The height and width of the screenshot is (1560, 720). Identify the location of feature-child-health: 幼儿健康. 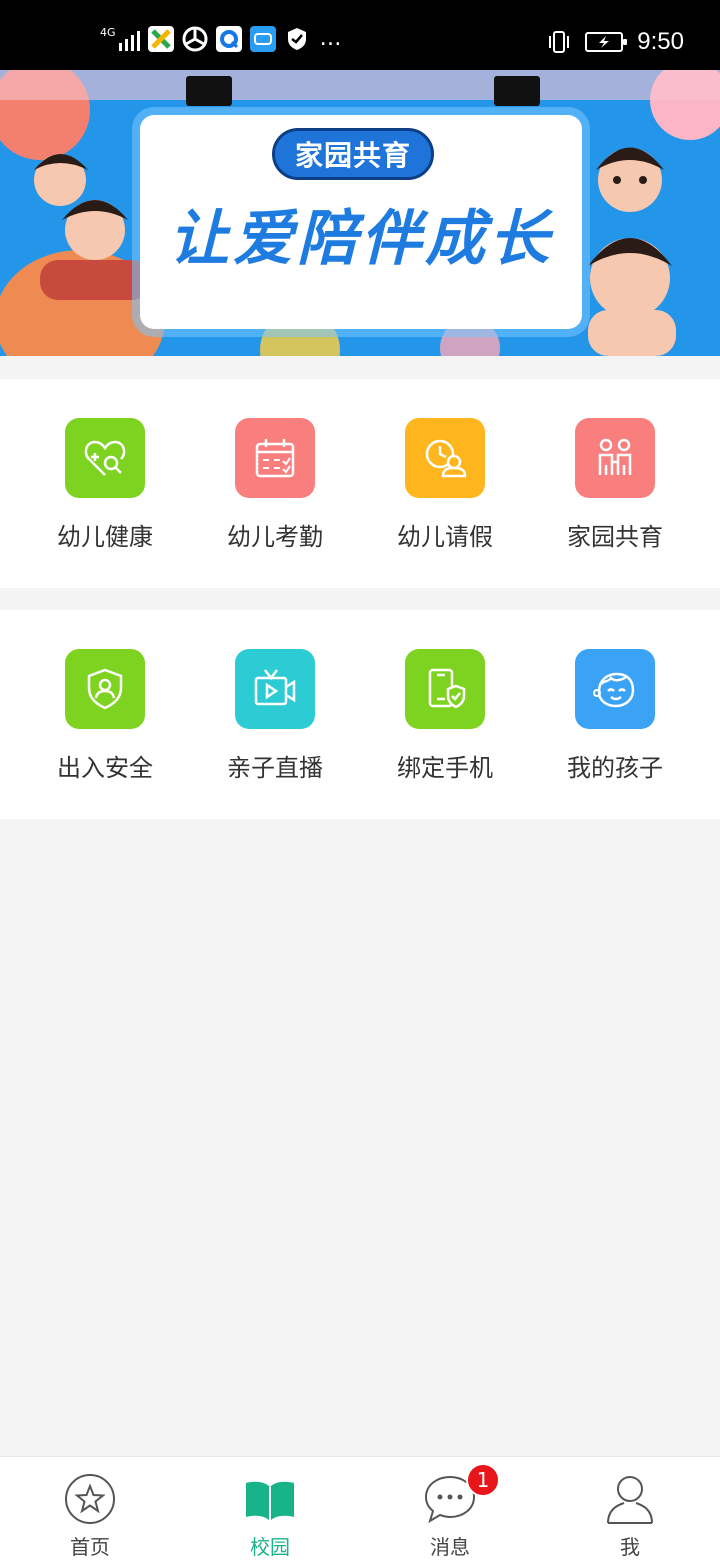
(105, 483).